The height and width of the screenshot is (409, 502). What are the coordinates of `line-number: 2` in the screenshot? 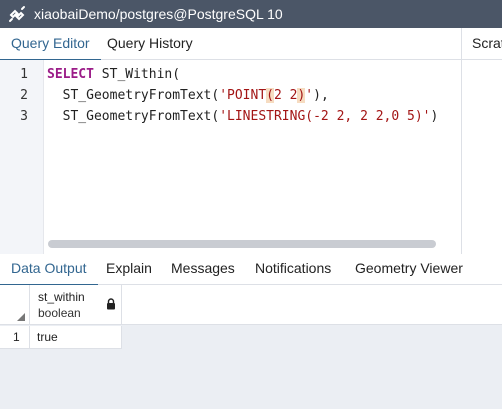 It's located at (24, 95).